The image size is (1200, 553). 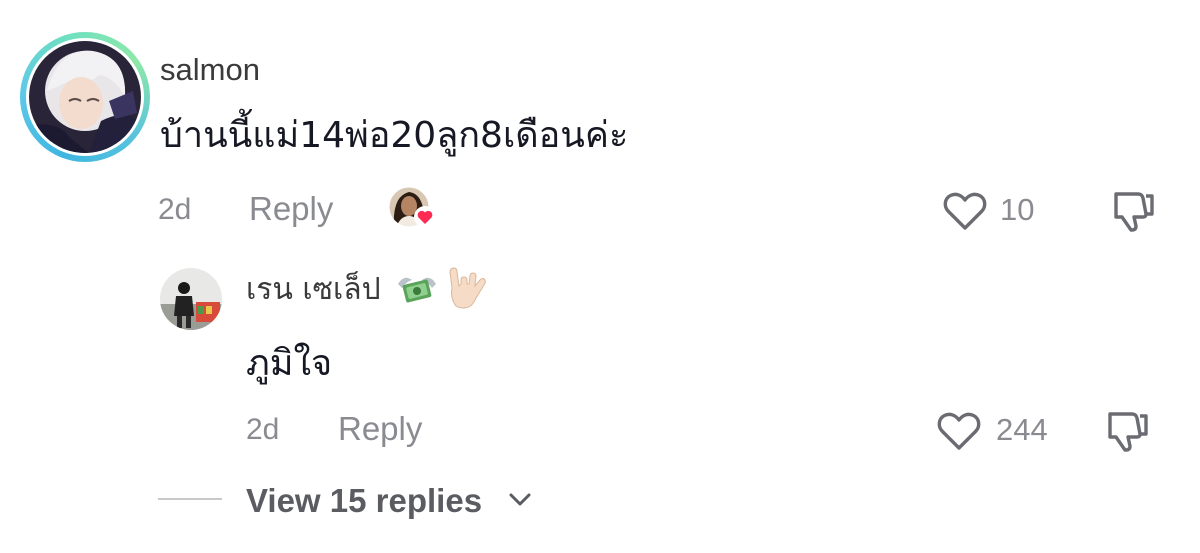 What do you see at coordinates (1017, 209) in the screenshot?
I see `like-count: 10` at bounding box center [1017, 209].